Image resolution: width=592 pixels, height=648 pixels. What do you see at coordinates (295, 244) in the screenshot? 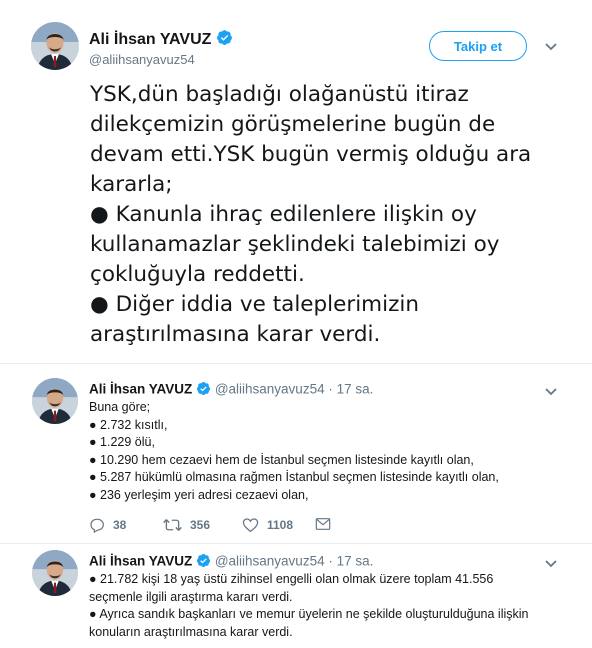
I see `tweet-text-line: kullanamazlar şeklindeki talebimizi oy` at bounding box center [295, 244].